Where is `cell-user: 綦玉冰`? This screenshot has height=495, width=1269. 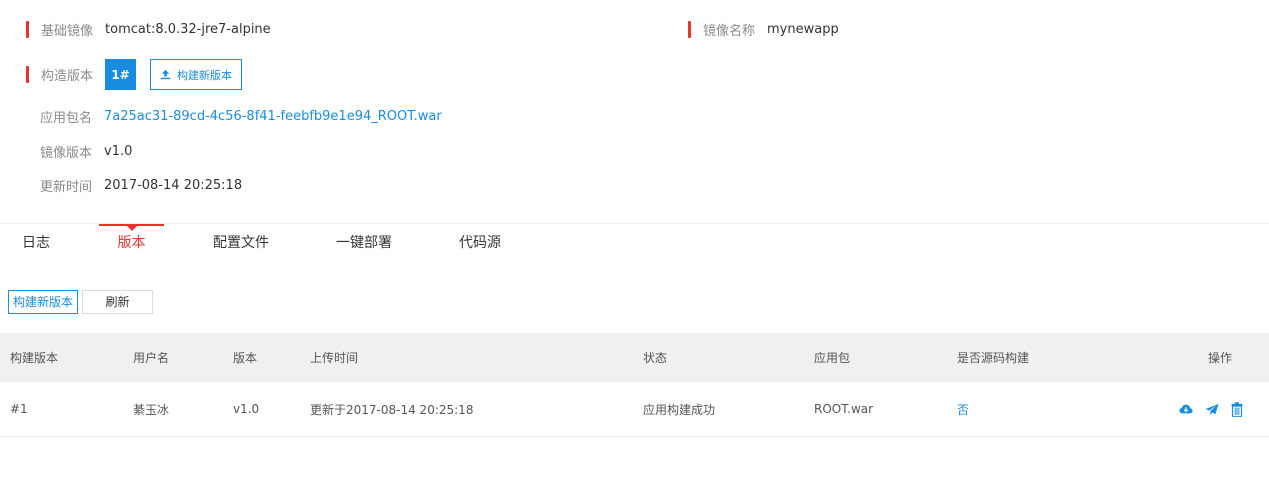
cell-user: 綦玉冰 is located at coordinates (151, 409).